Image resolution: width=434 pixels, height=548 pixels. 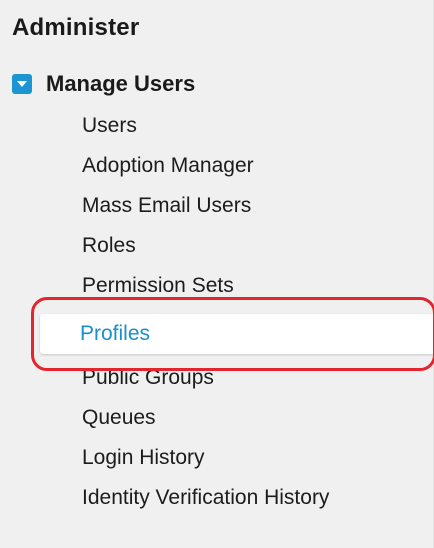 I want to click on nav-item-profiles-label: Profiles, so click(x=115, y=333).